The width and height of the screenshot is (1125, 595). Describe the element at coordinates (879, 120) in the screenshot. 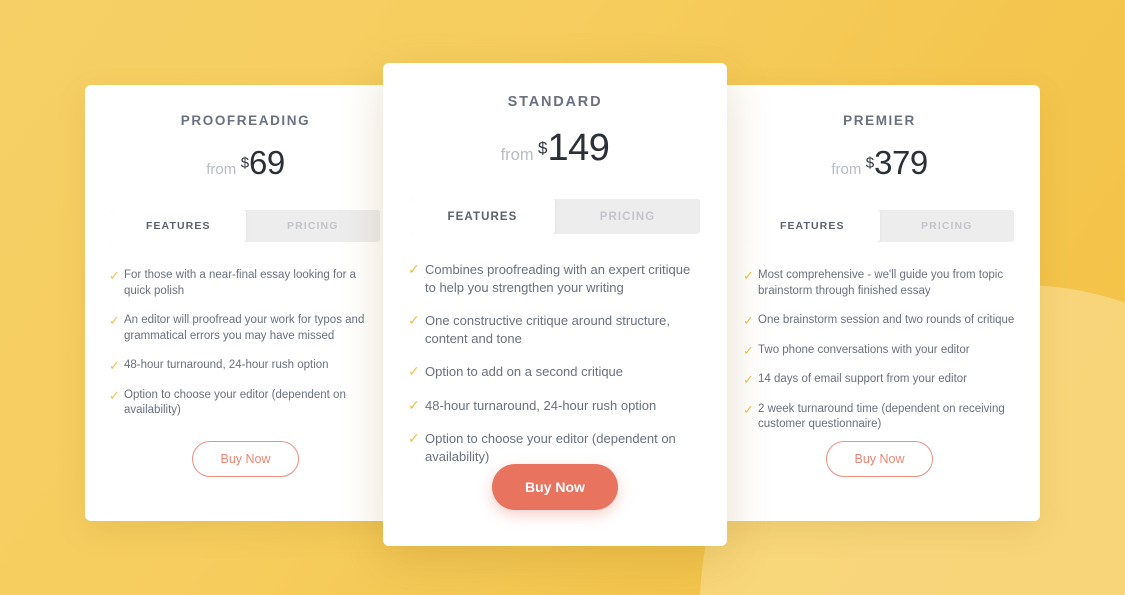

I see `plan-title-premier: PREMIER` at that location.